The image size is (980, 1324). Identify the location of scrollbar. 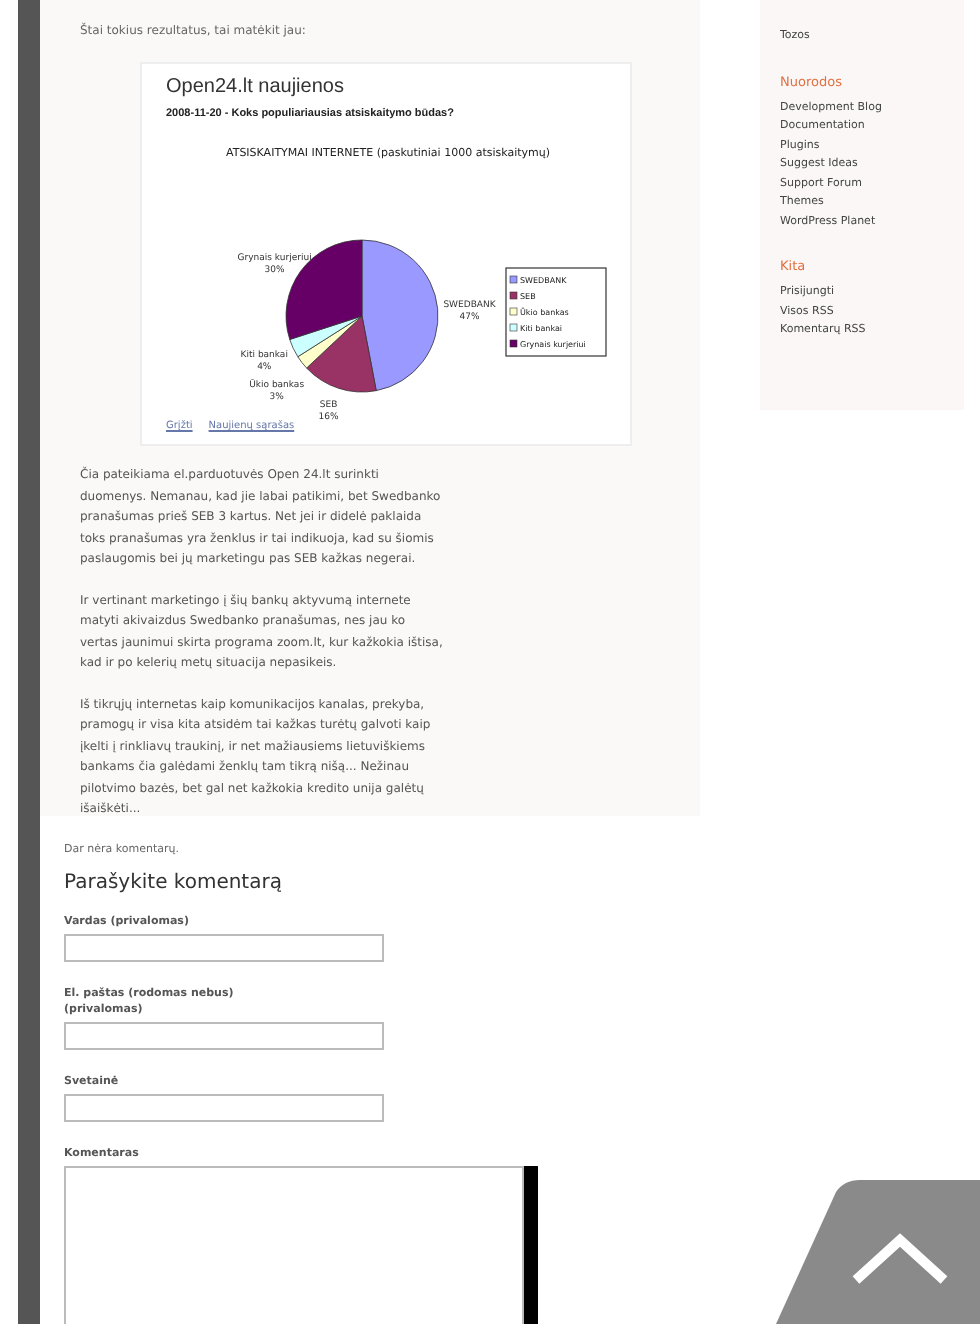
(531, 1245).